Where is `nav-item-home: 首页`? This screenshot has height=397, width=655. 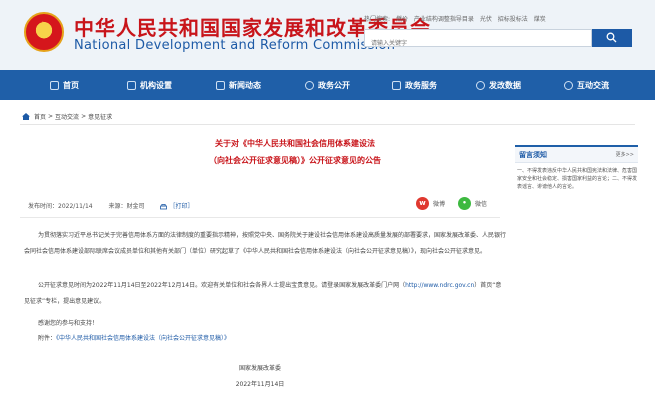
nav-item-home: 首页 is located at coordinates (64, 85).